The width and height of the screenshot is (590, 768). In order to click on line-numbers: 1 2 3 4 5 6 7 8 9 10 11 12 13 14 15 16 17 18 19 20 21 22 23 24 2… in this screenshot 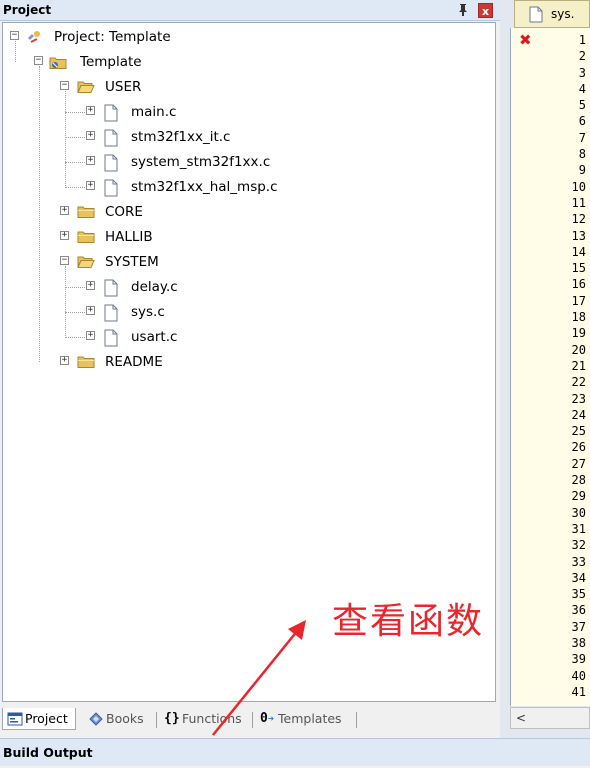, I will do `click(579, 366)`.